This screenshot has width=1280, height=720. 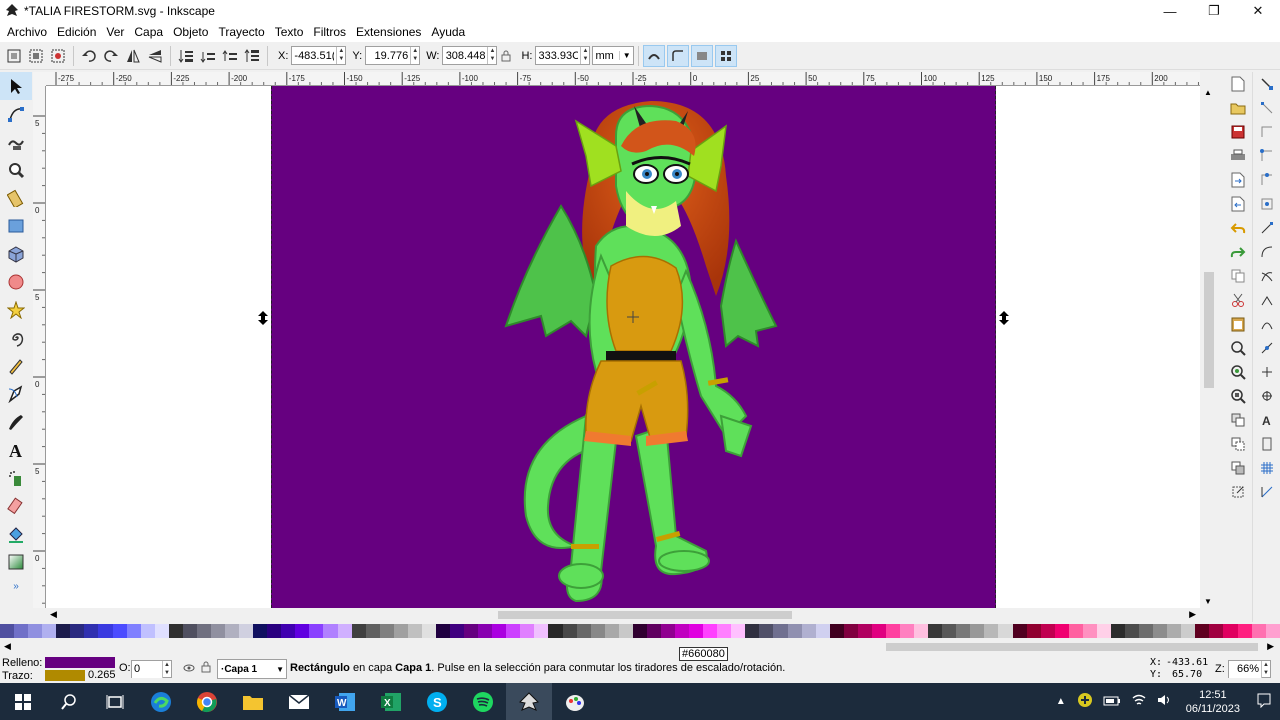 What do you see at coordinates (16, 394) in the screenshot?
I see `pen-tool-icon` at bounding box center [16, 394].